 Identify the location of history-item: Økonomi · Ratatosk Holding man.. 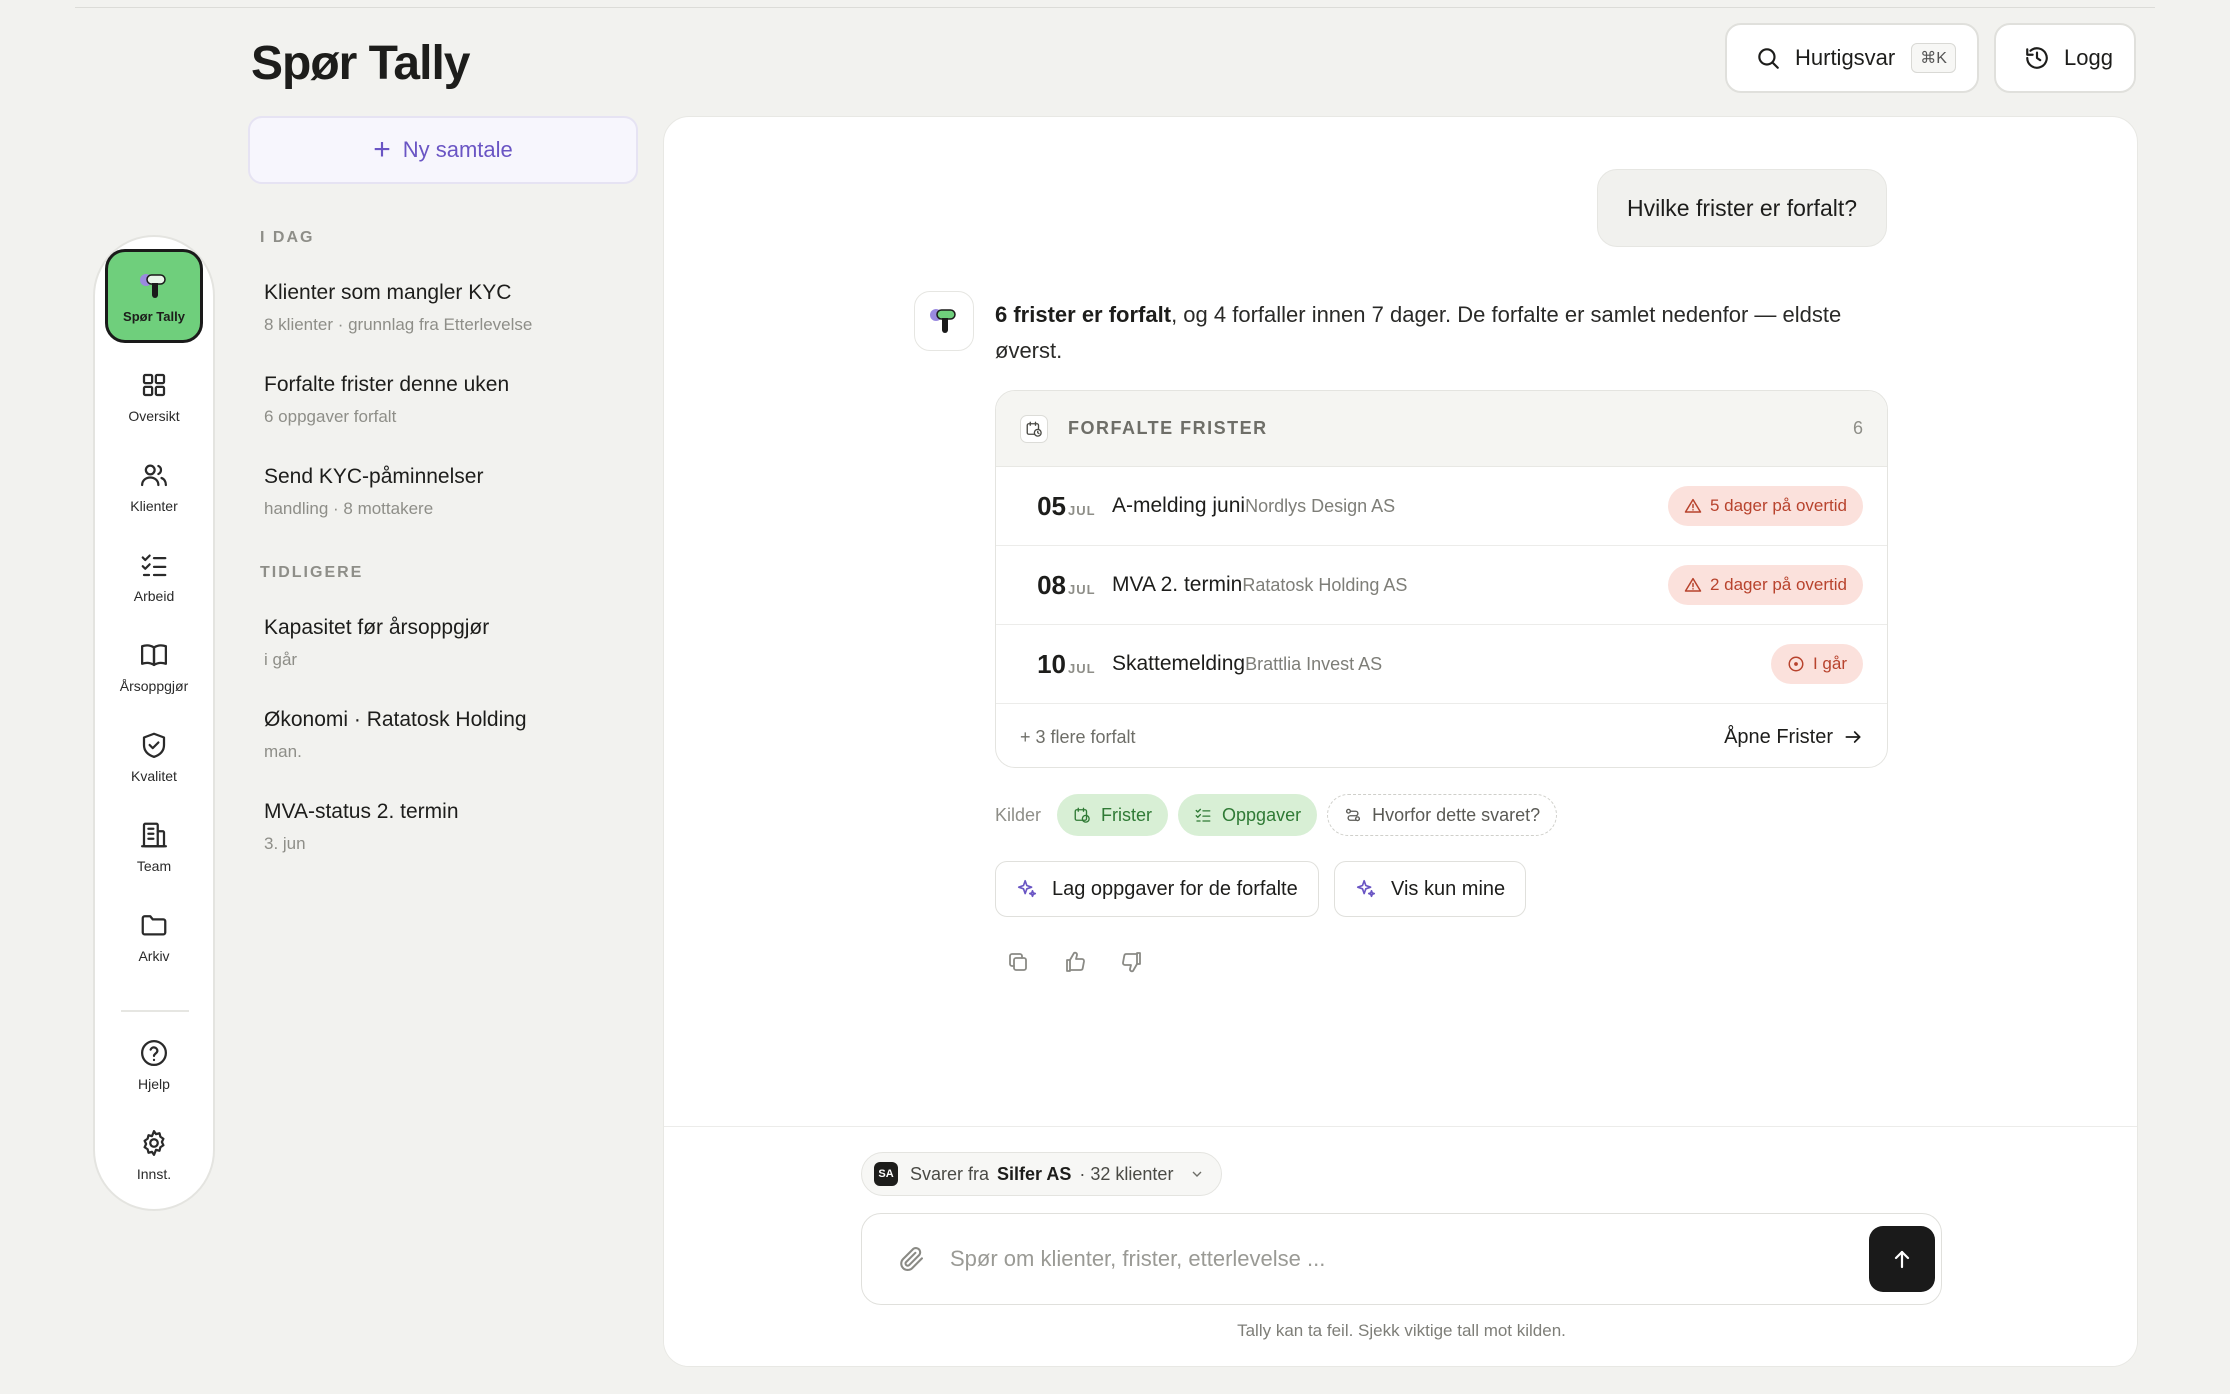
(395, 735).